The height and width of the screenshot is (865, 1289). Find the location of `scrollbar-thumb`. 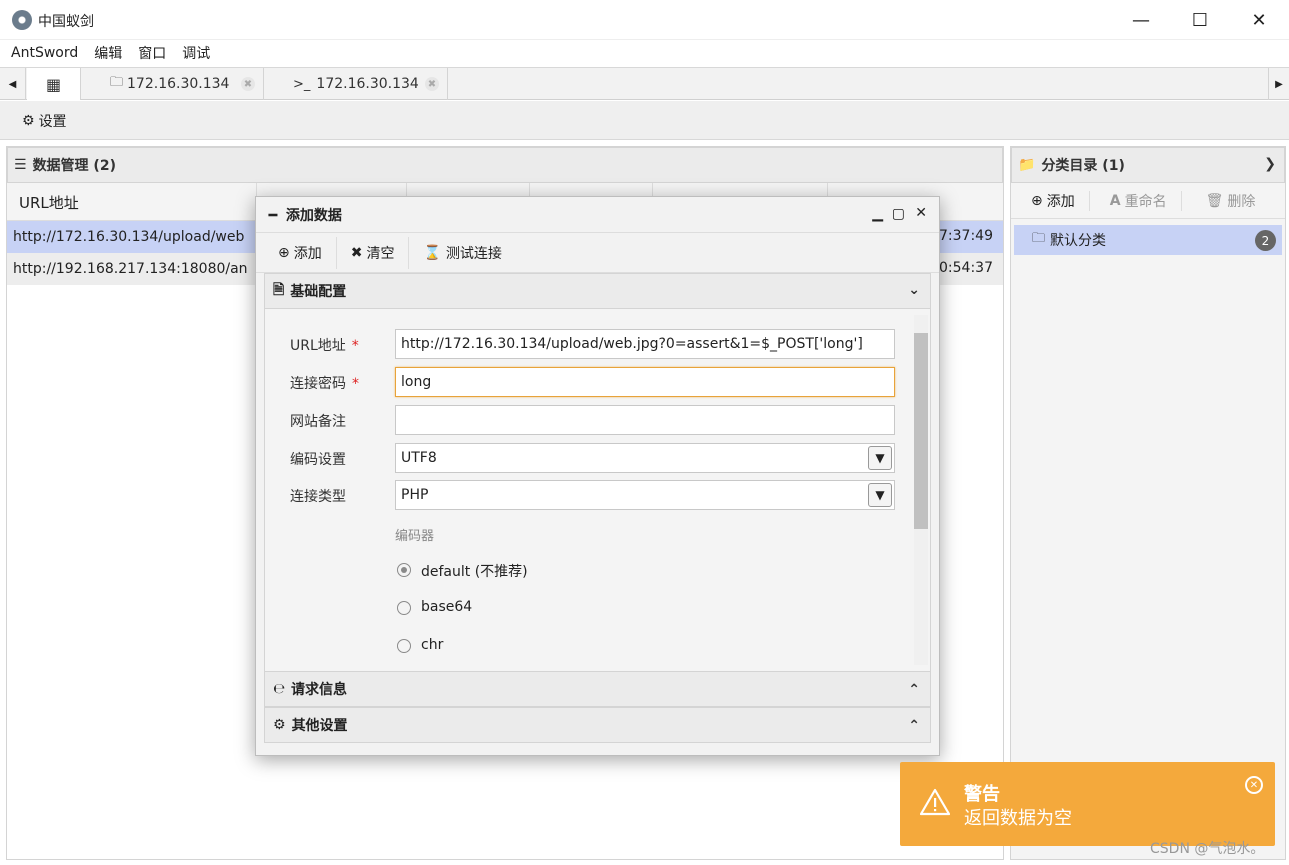

scrollbar-thumb is located at coordinates (921, 431).